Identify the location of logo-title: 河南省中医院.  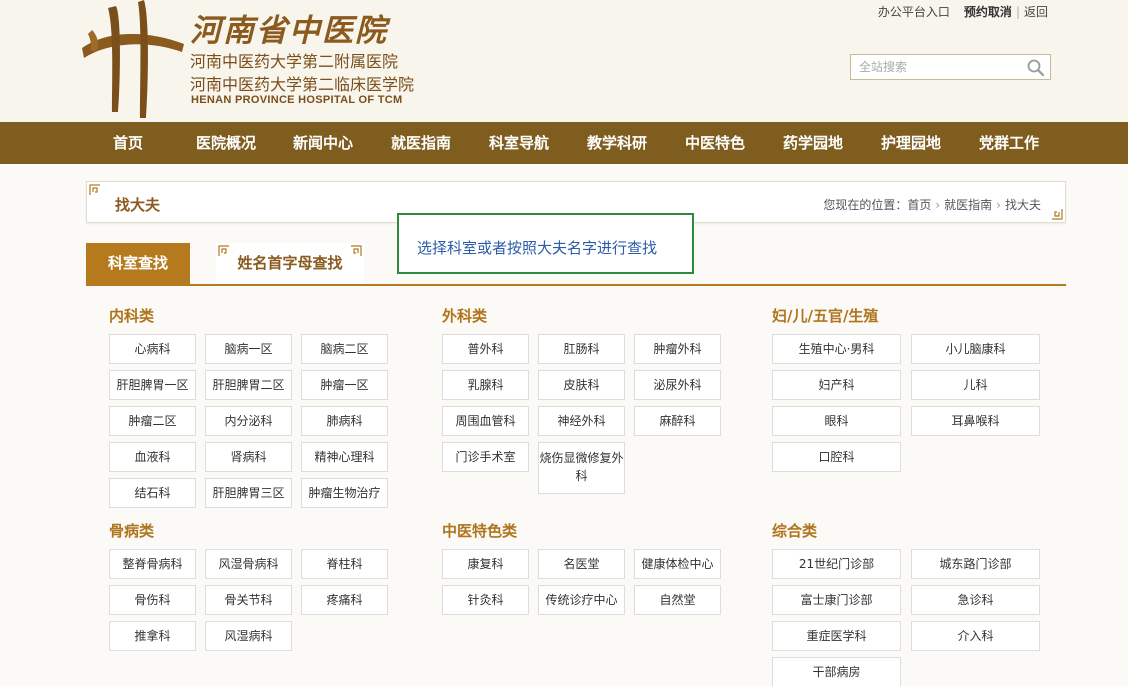
(289, 31).